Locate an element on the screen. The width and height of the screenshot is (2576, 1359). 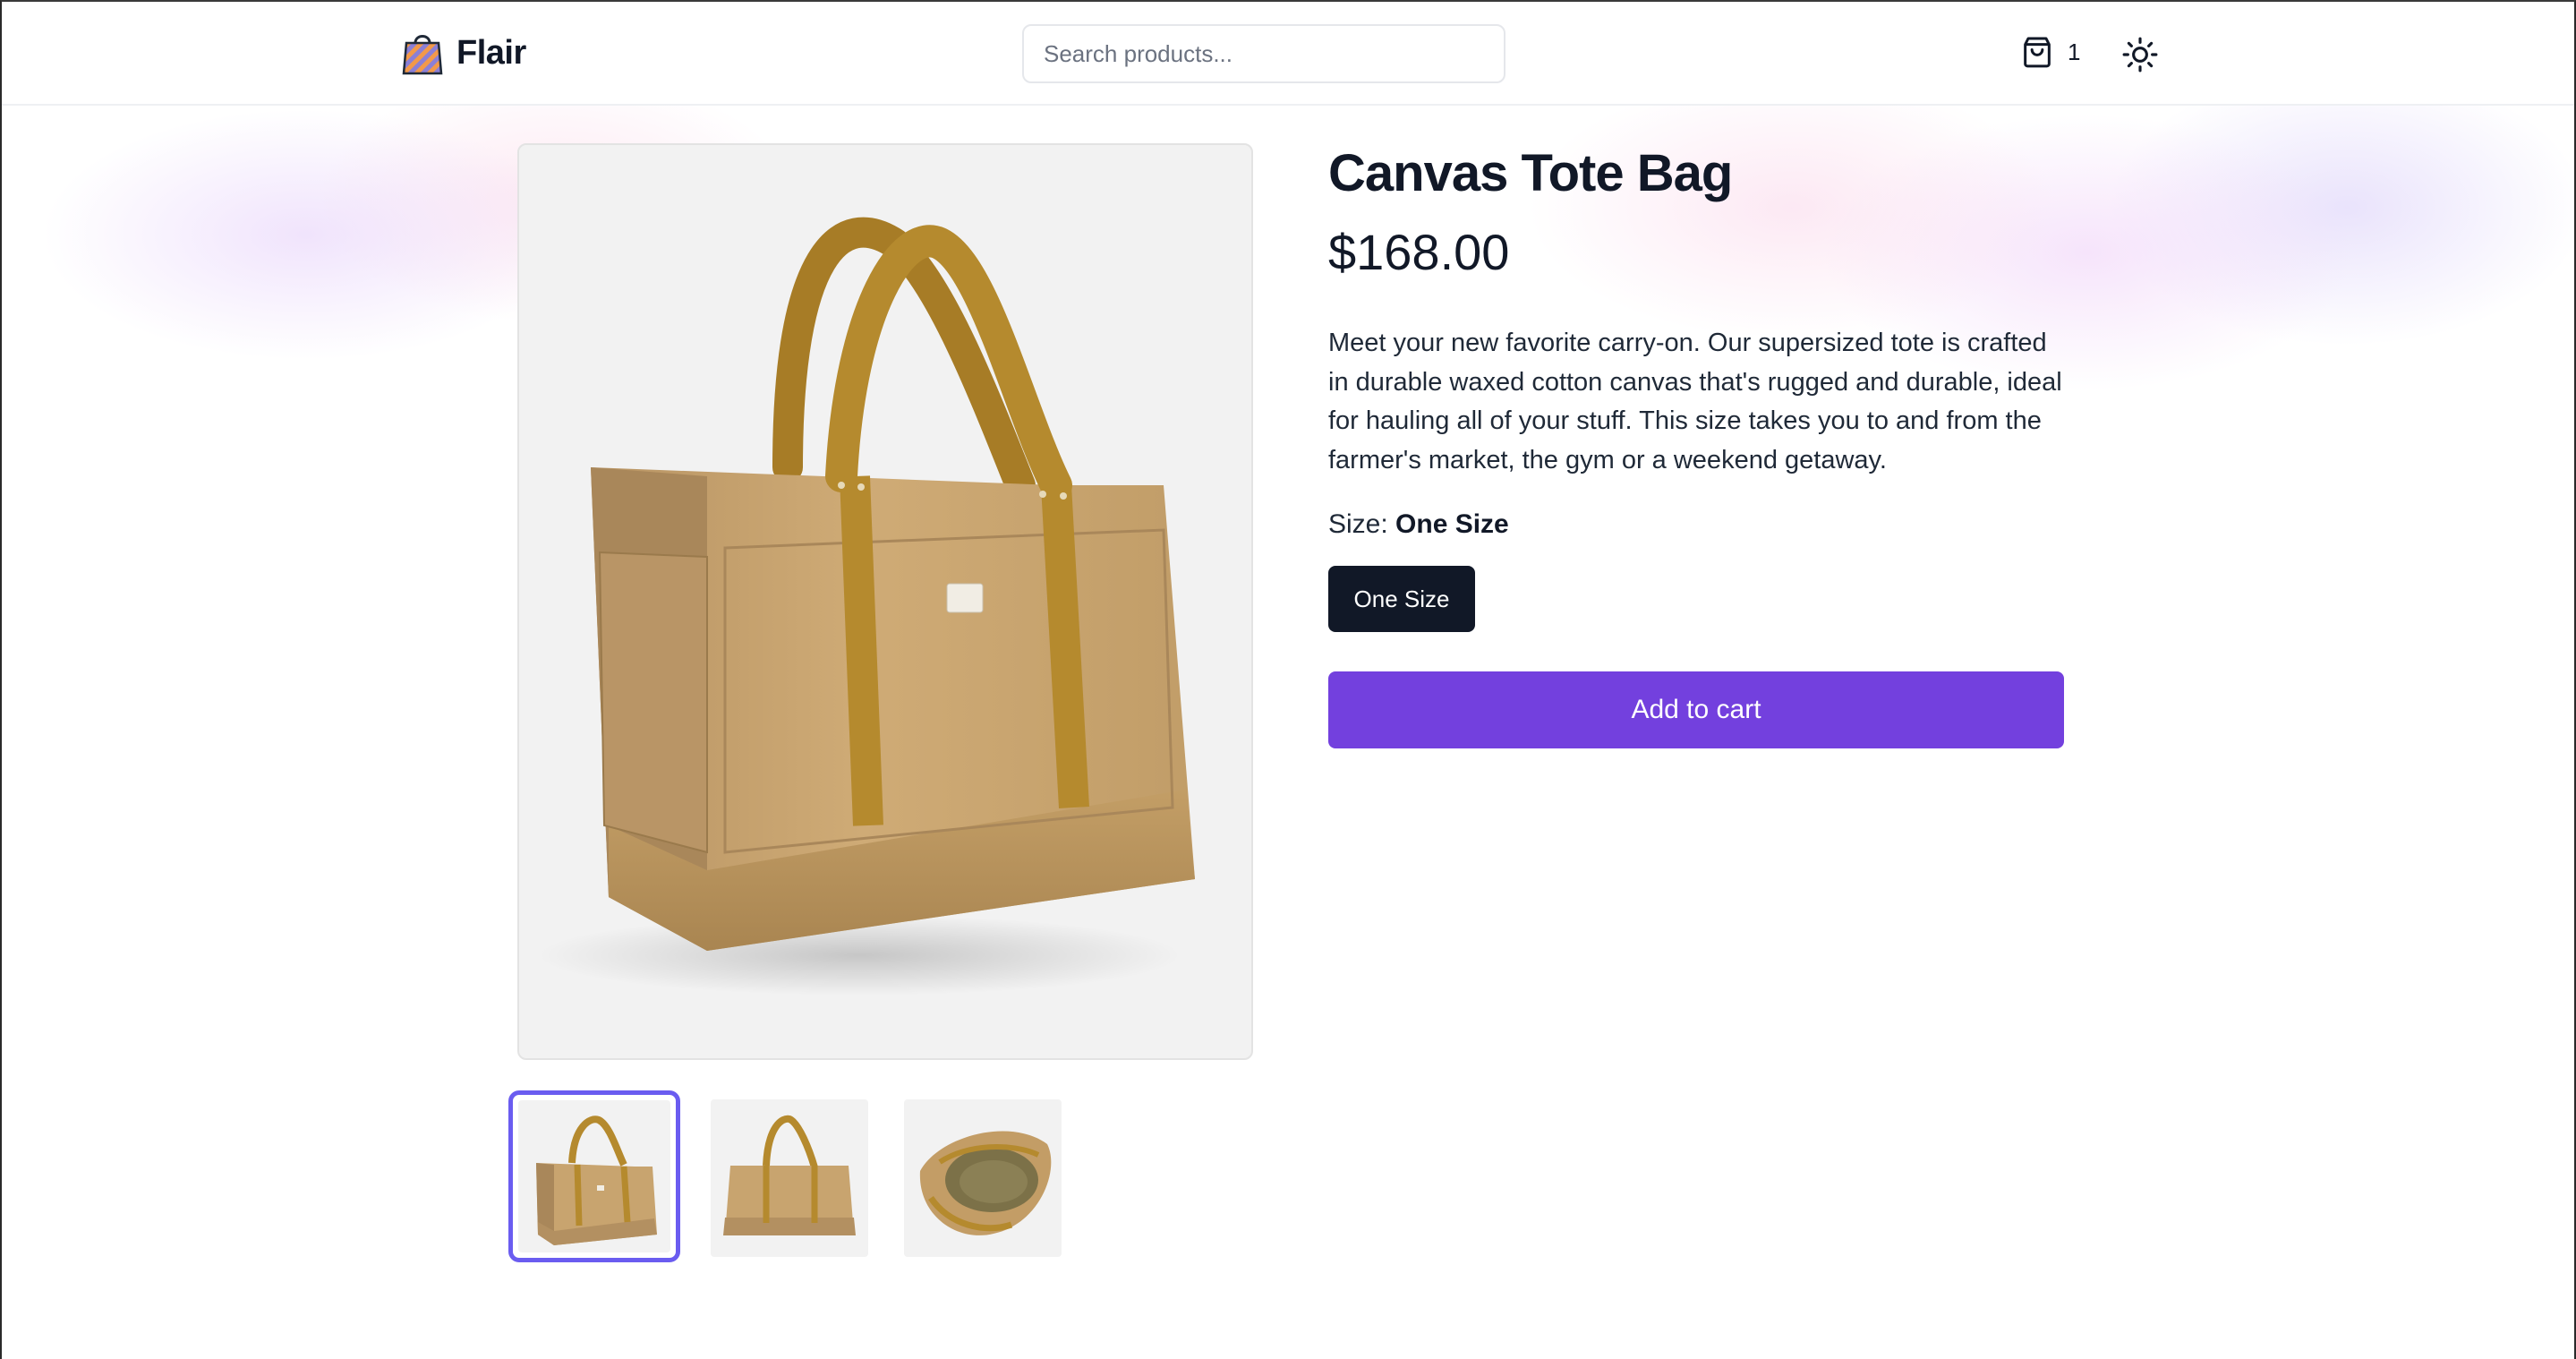
tote-back-thumbnail-icon is located at coordinates (789, 1175).